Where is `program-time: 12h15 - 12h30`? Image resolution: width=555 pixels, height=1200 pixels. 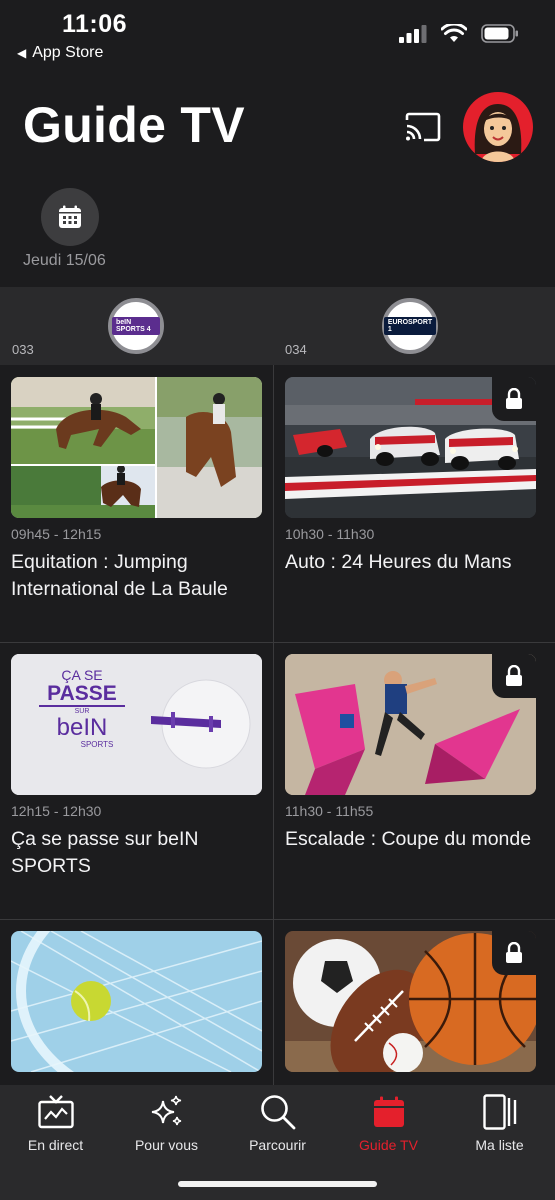
program-time: 12h15 - 12h30 is located at coordinates (56, 811).